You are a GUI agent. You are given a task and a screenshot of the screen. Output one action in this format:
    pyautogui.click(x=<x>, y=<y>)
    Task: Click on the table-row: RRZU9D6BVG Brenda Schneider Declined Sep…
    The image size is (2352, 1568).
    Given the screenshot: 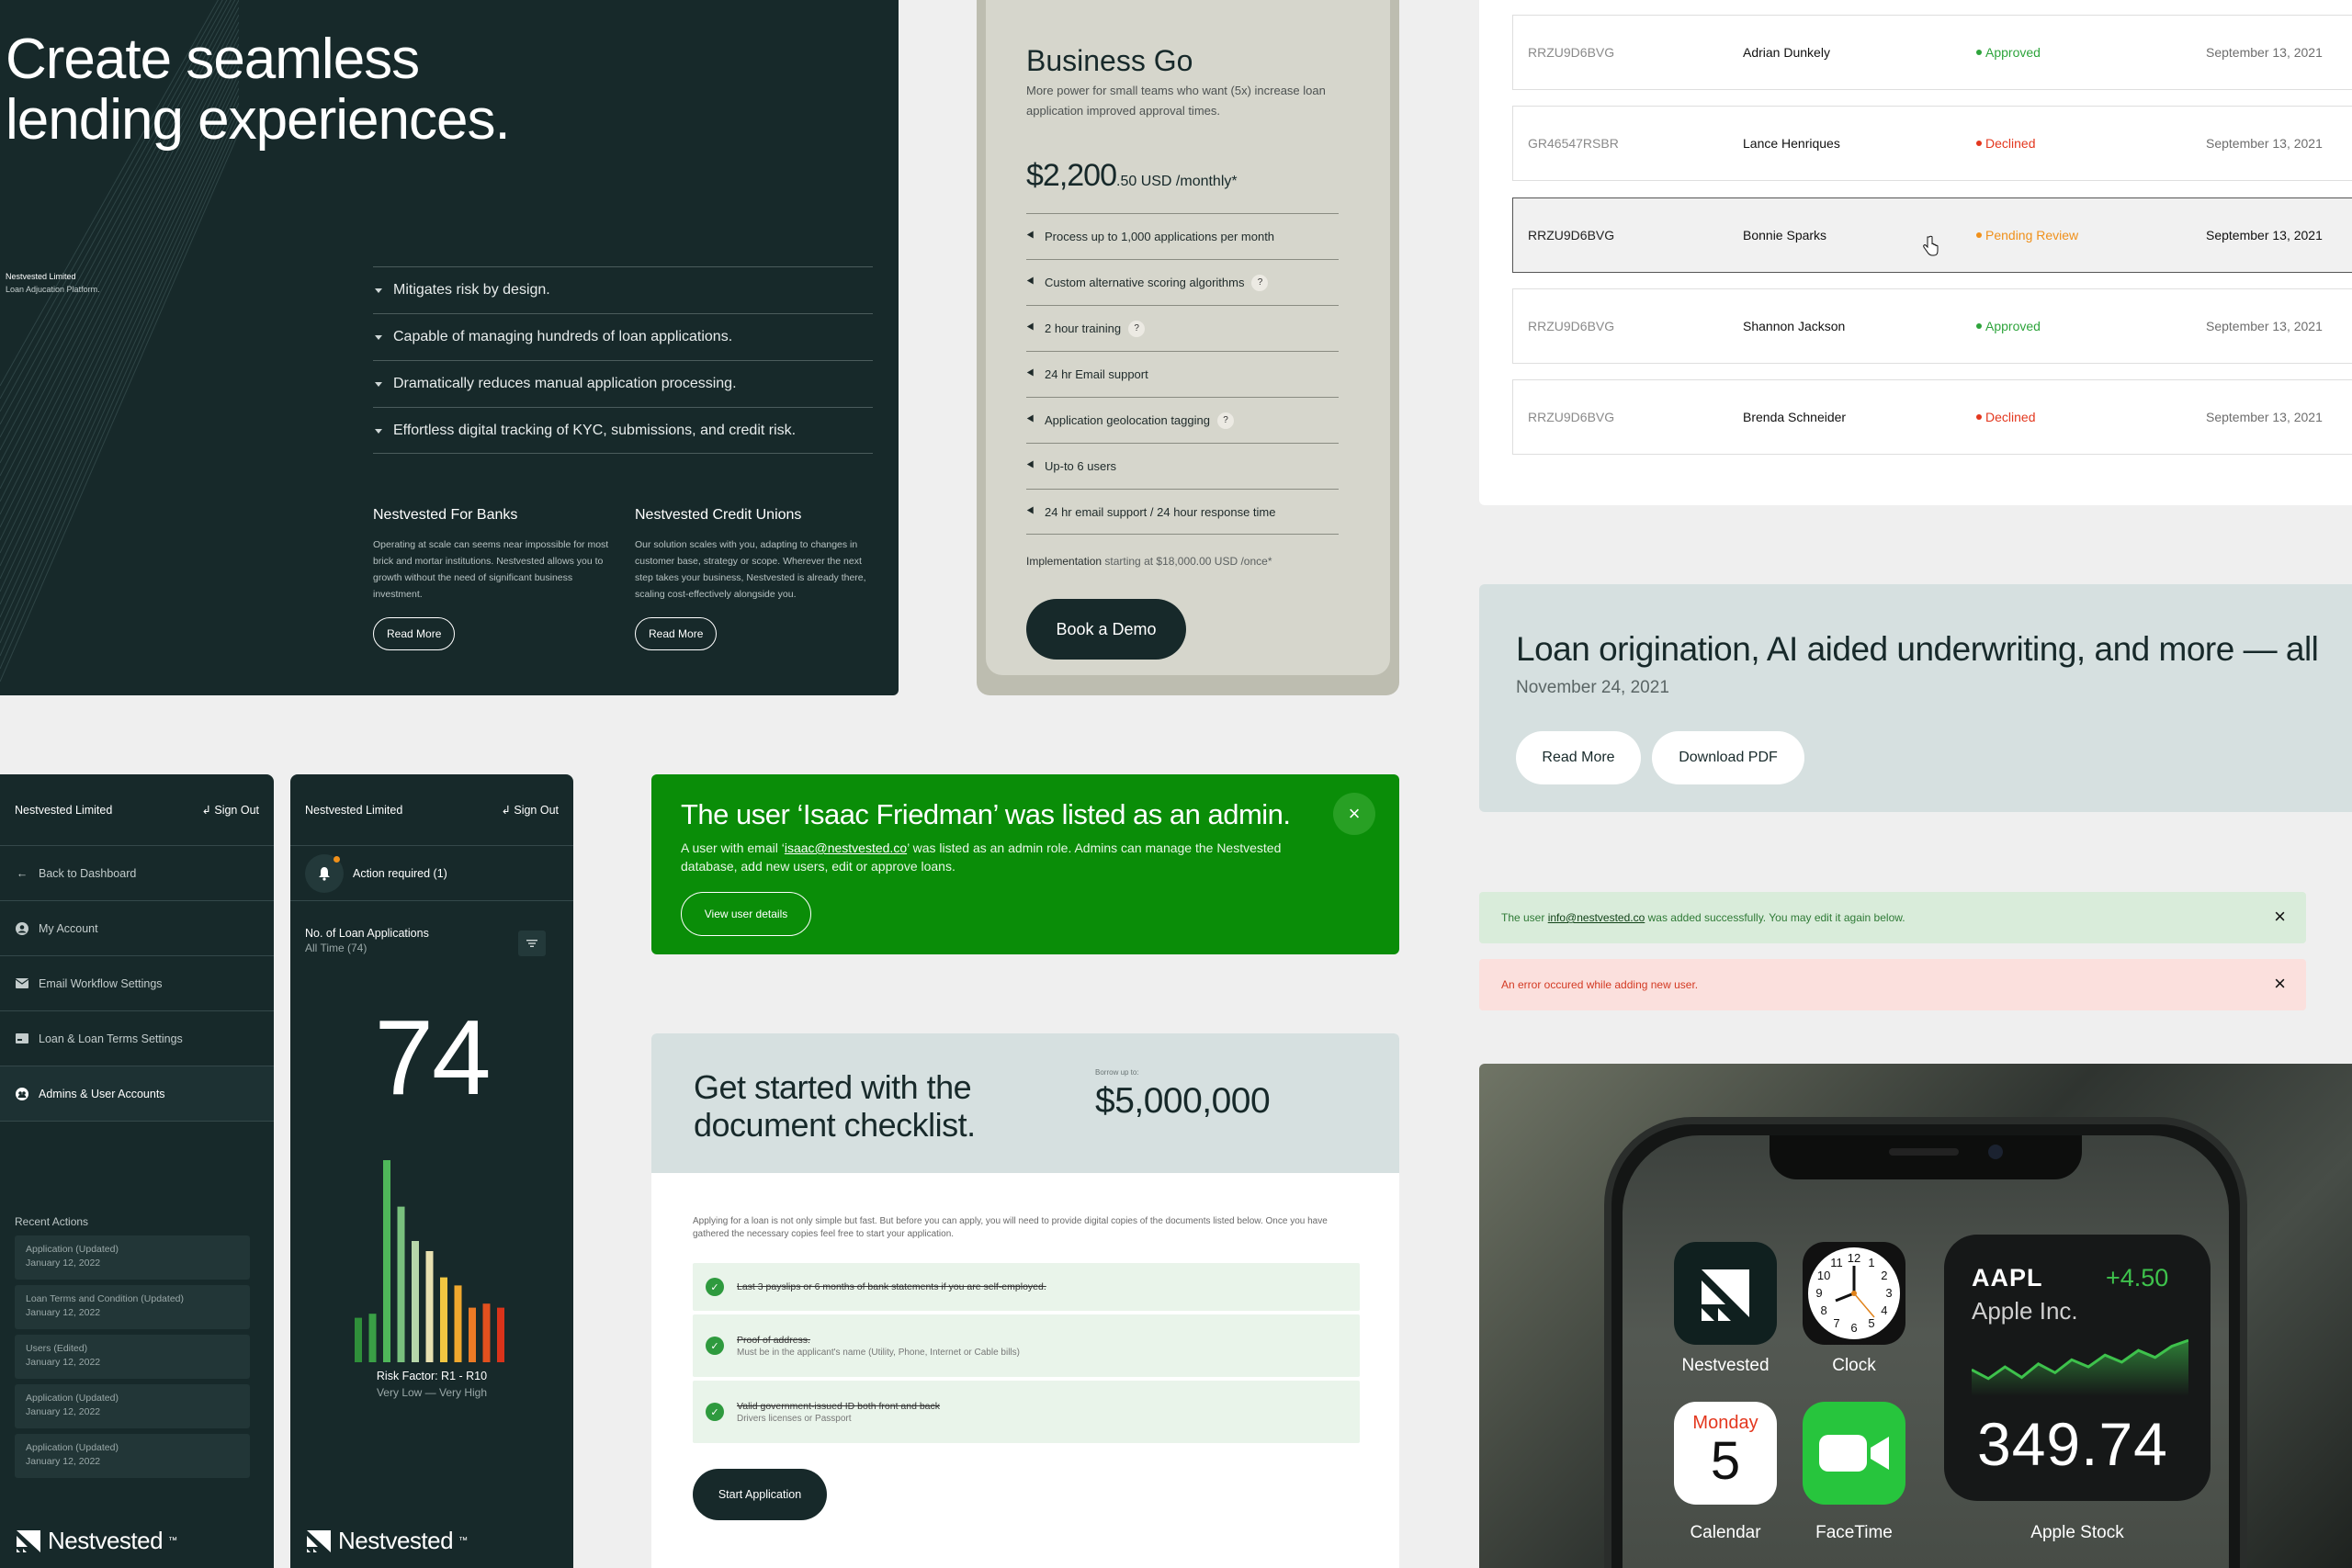 What is the action you would take?
    pyautogui.click(x=1932, y=417)
    